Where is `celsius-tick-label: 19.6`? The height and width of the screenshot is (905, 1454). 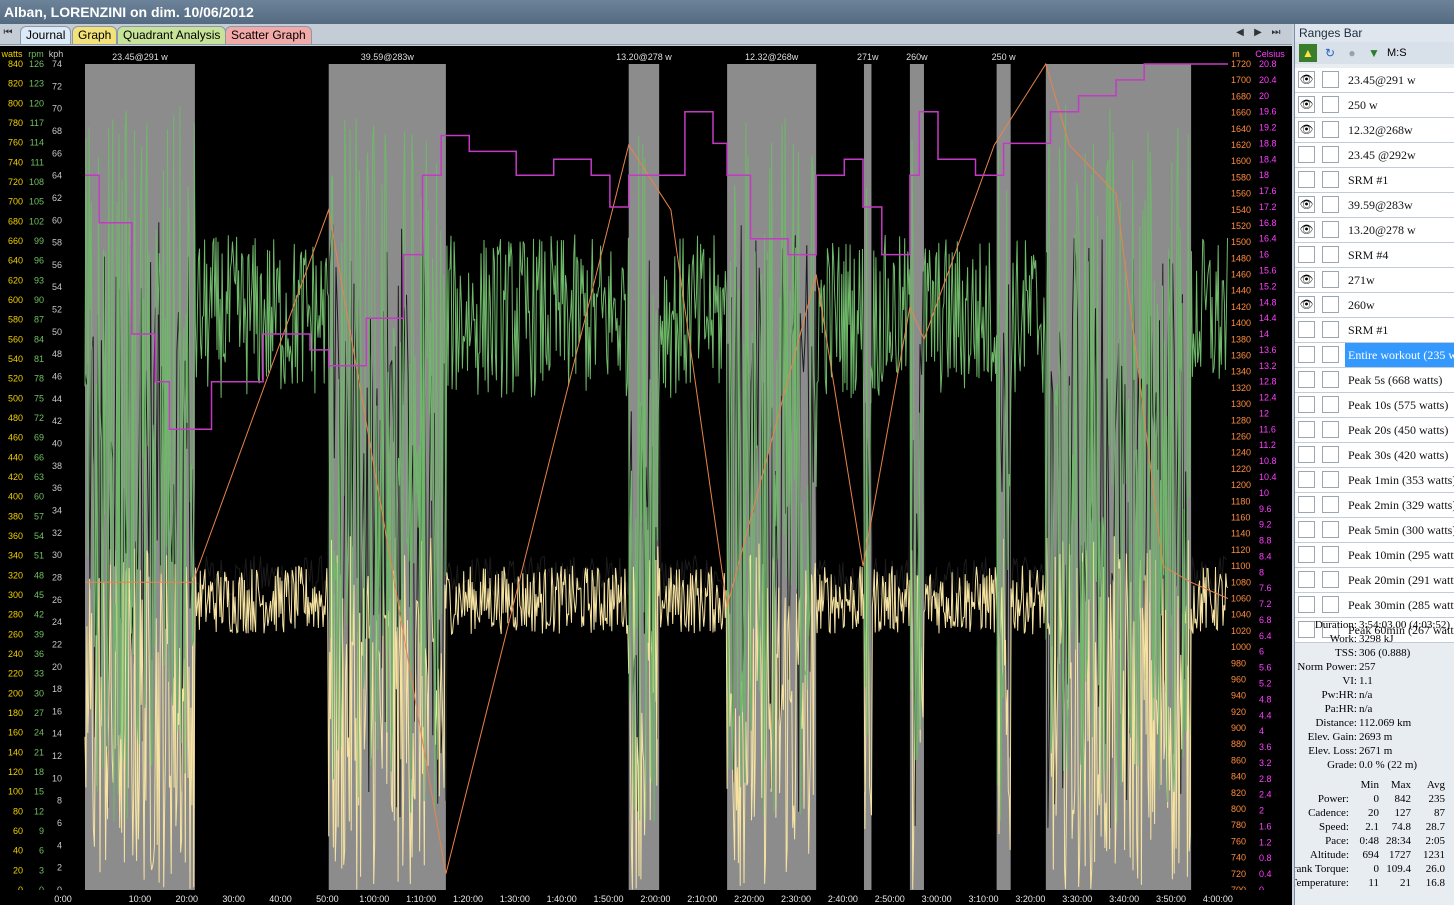
celsius-tick-label: 19.6 is located at coordinates (1268, 112).